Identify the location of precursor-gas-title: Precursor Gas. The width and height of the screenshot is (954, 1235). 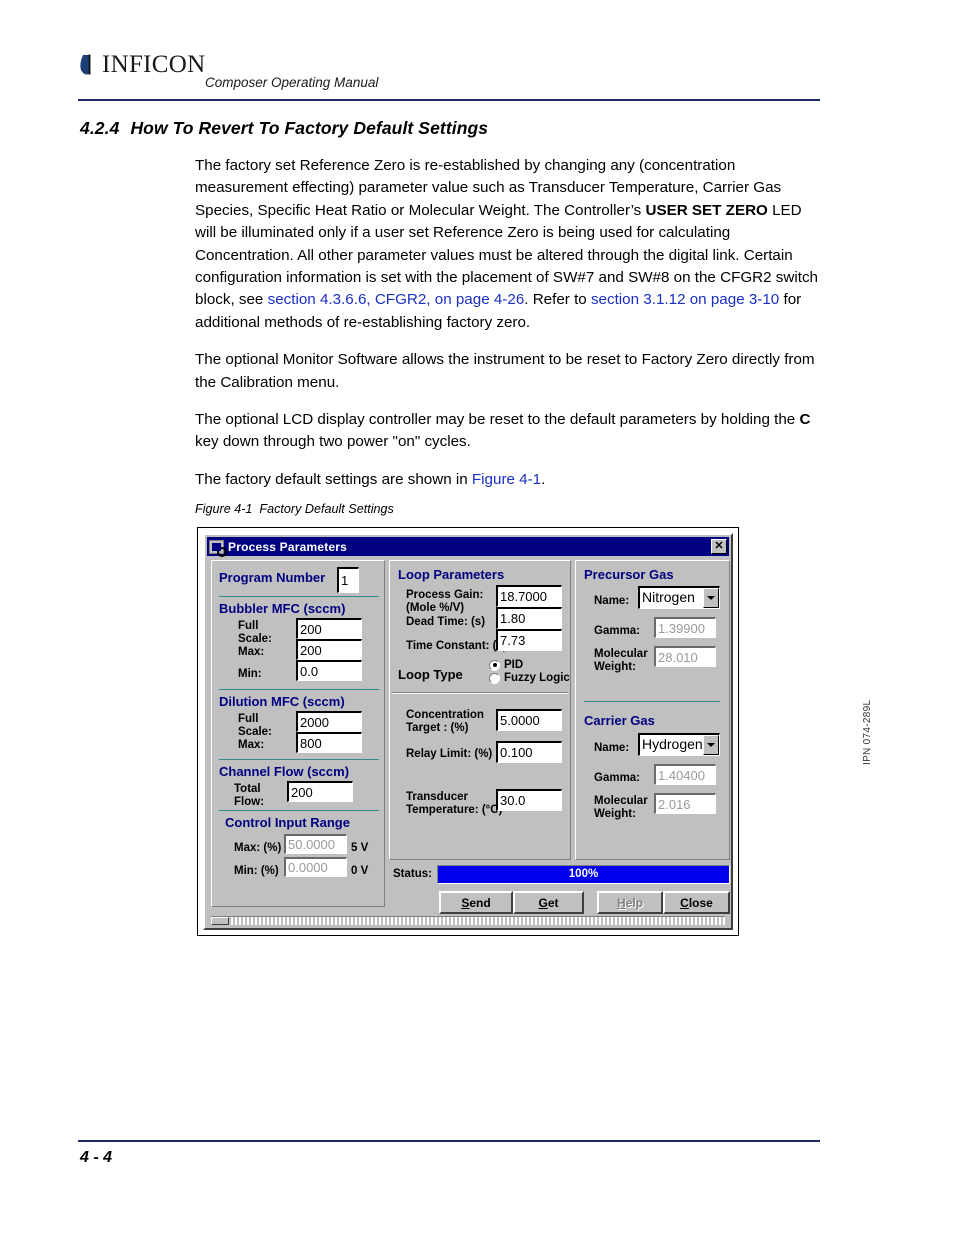
(629, 574).